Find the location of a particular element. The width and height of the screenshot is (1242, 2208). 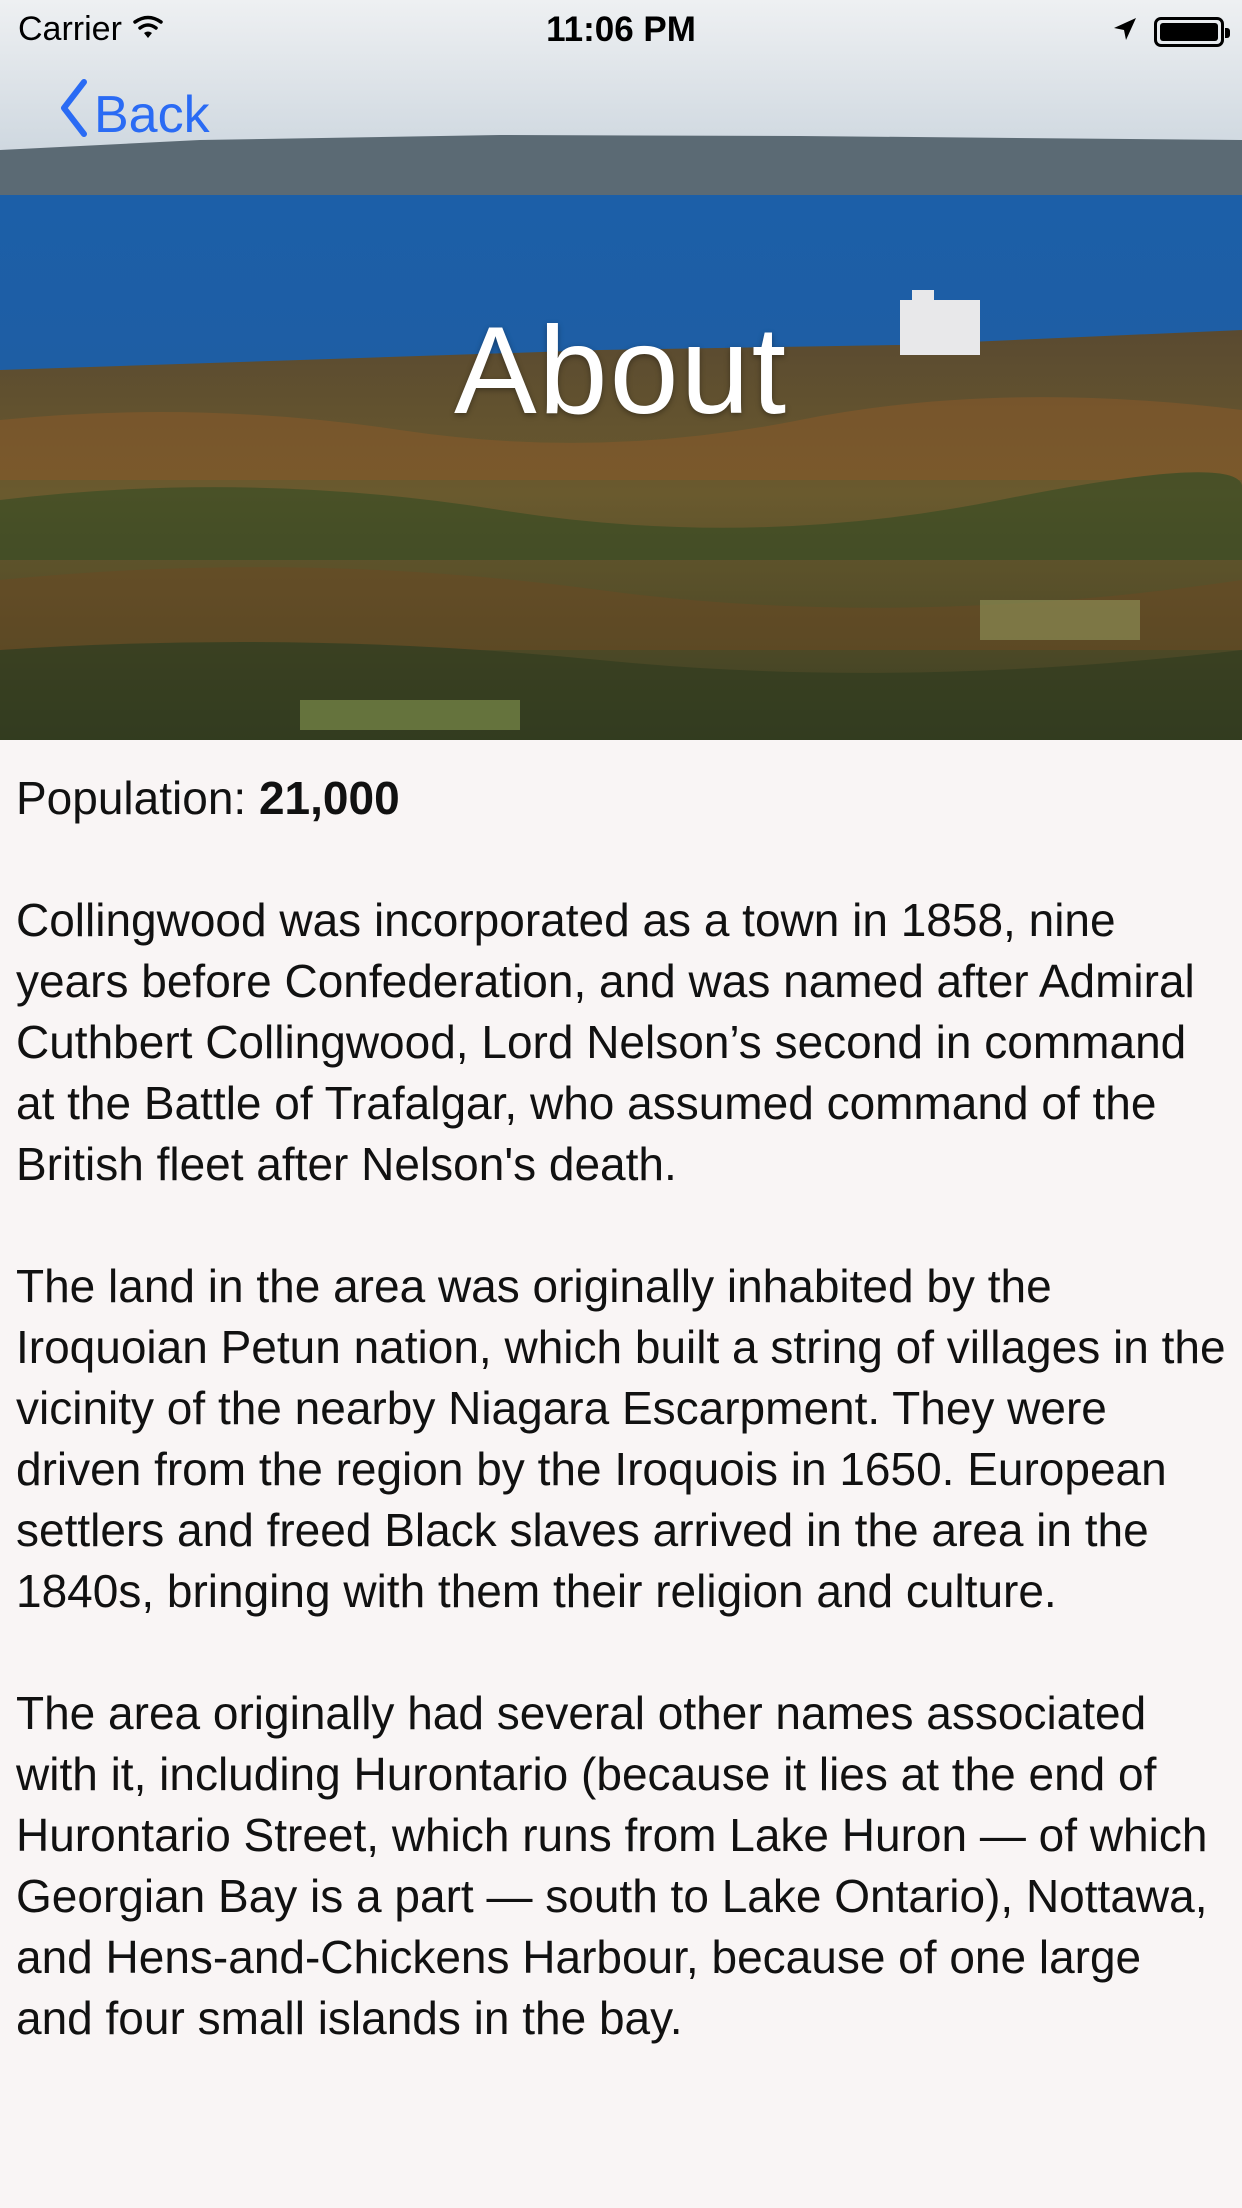

back-button: Back is located at coordinates (134, 114).